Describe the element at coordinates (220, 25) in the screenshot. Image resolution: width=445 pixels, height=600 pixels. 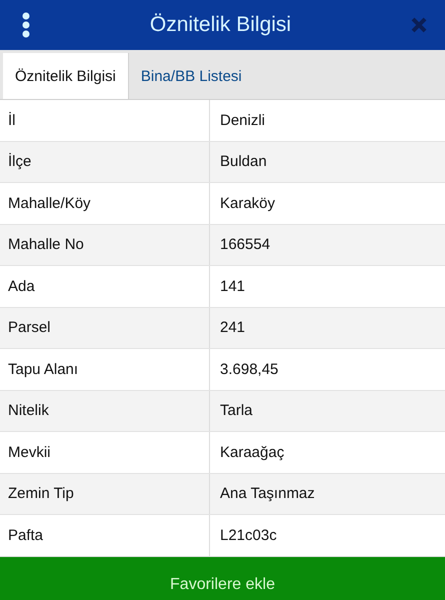
I see `window-title: Öznitelik Bilgisi` at that location.